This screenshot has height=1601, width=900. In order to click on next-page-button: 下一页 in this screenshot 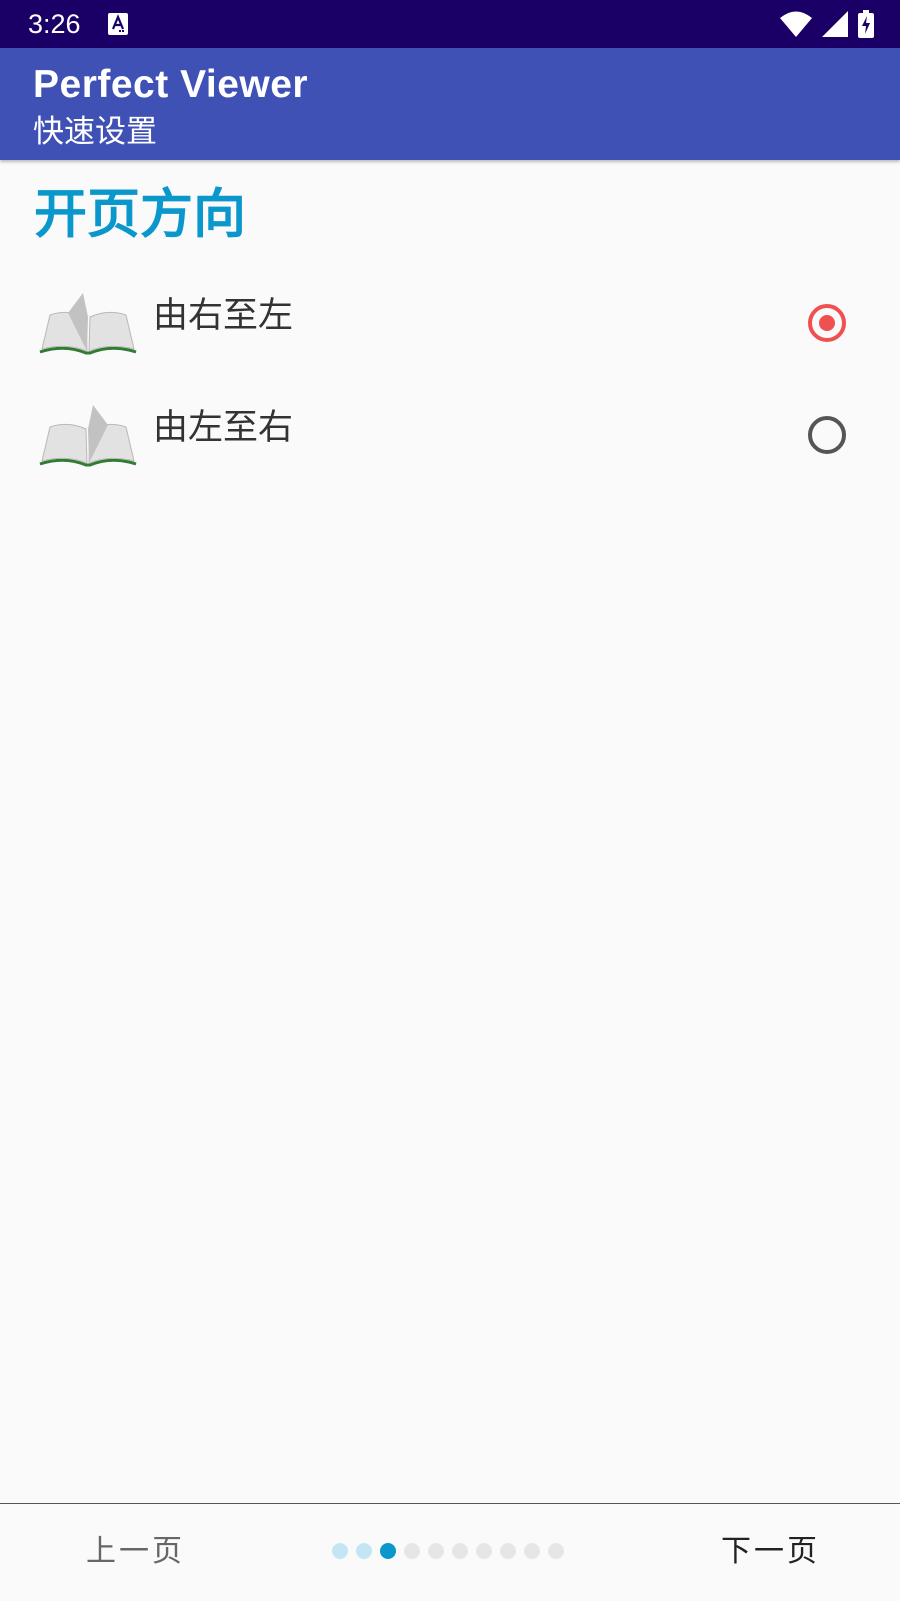, I will do `click(770, 1552)`.